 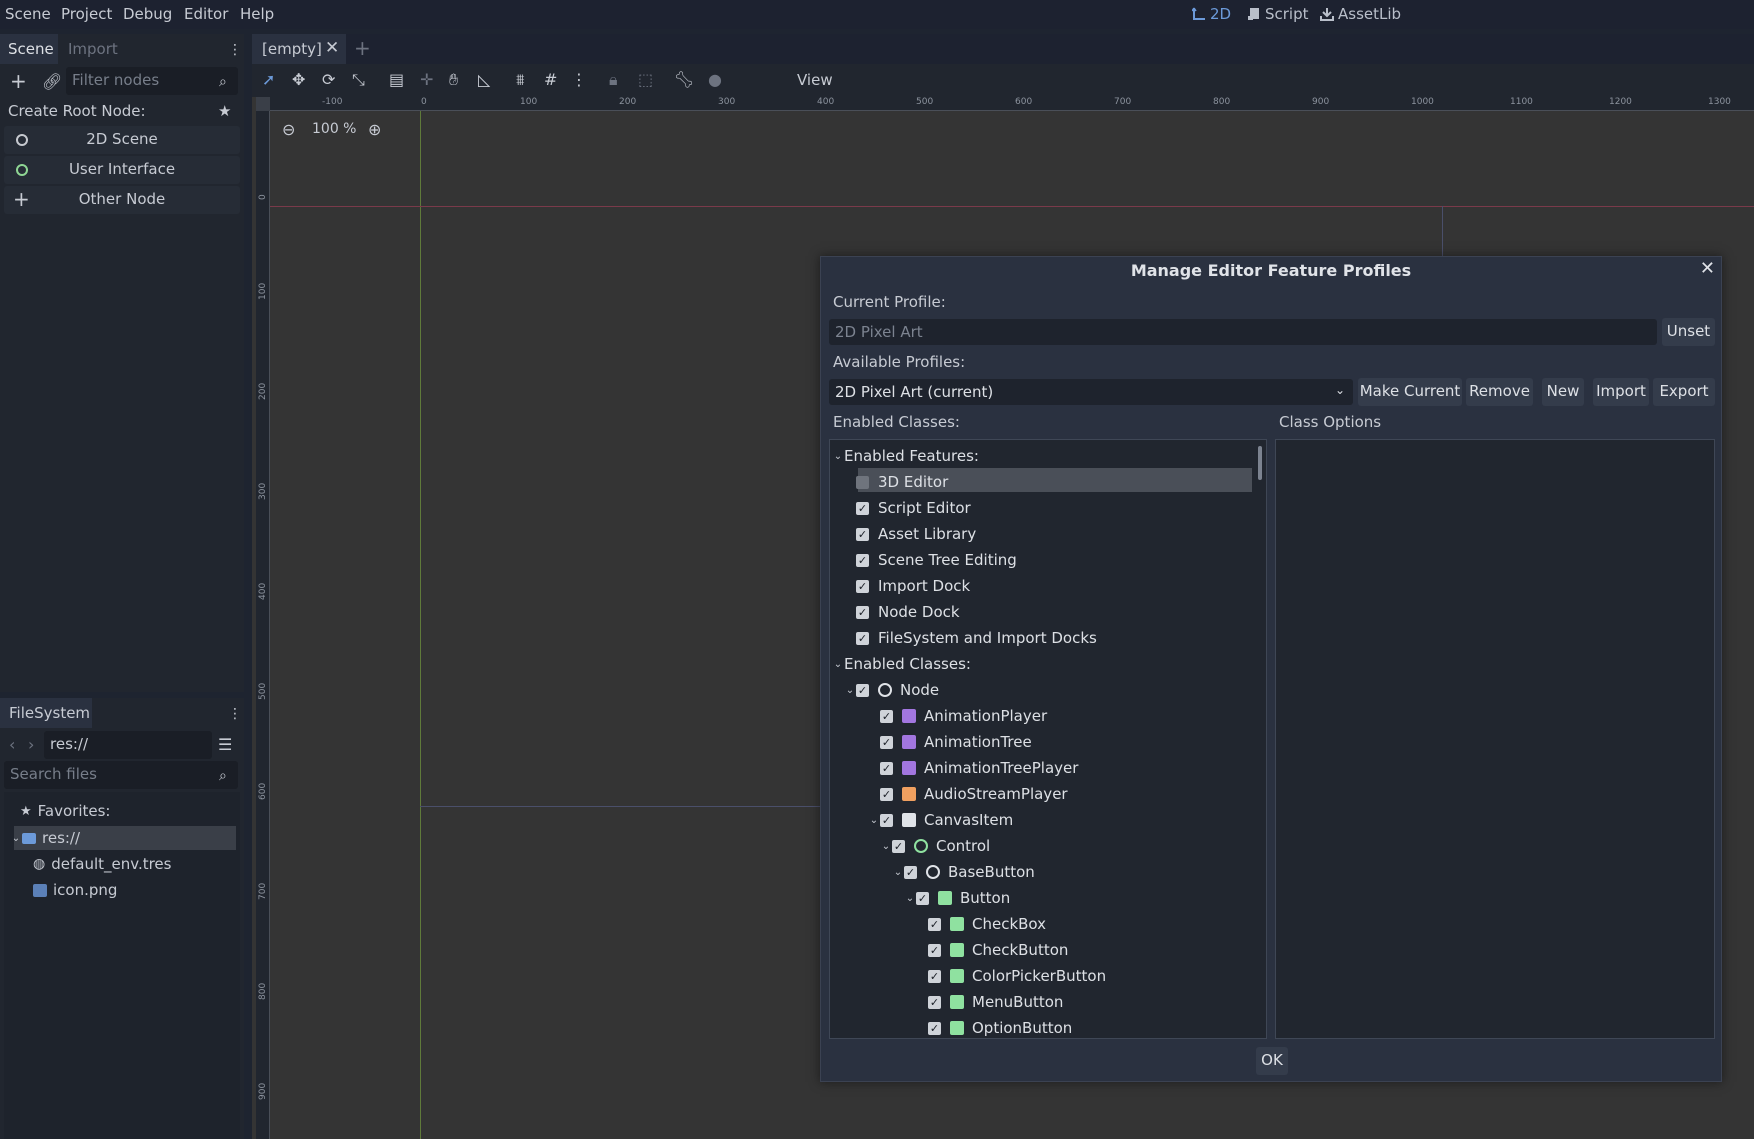 What do you see at coordinates (1688, 332) in the screenshot?
I see `unset-button: Unset` at bounding box center [1688, 332].